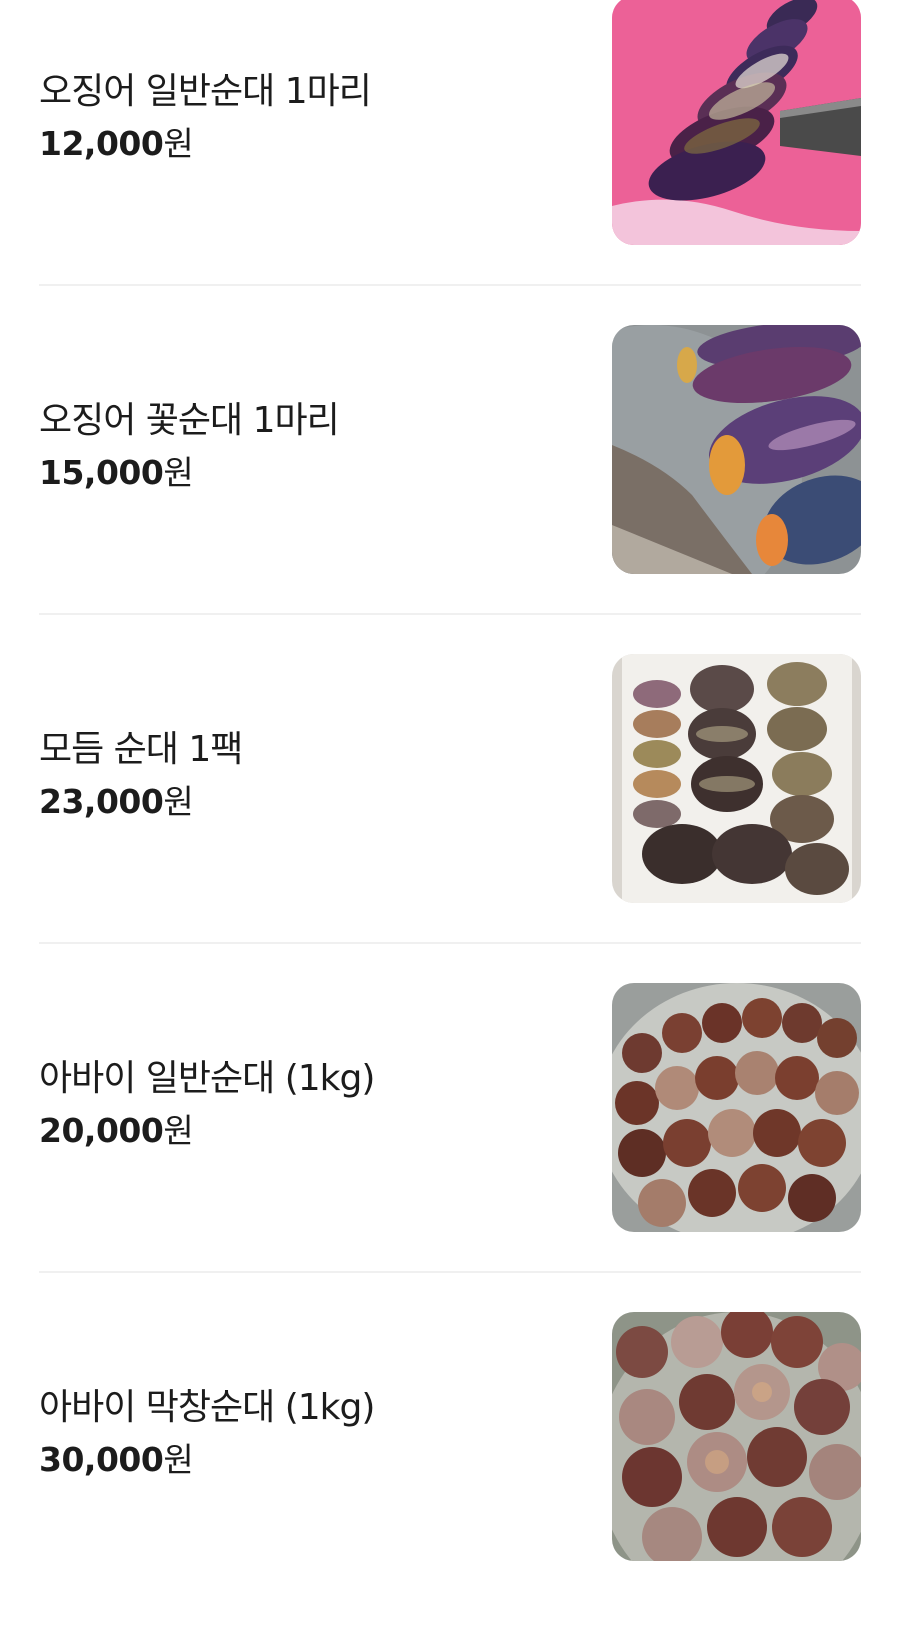  I want to click on menu-item-text: 아바이 일반순대 (1kg) 20,000원, so click(207, 1104).